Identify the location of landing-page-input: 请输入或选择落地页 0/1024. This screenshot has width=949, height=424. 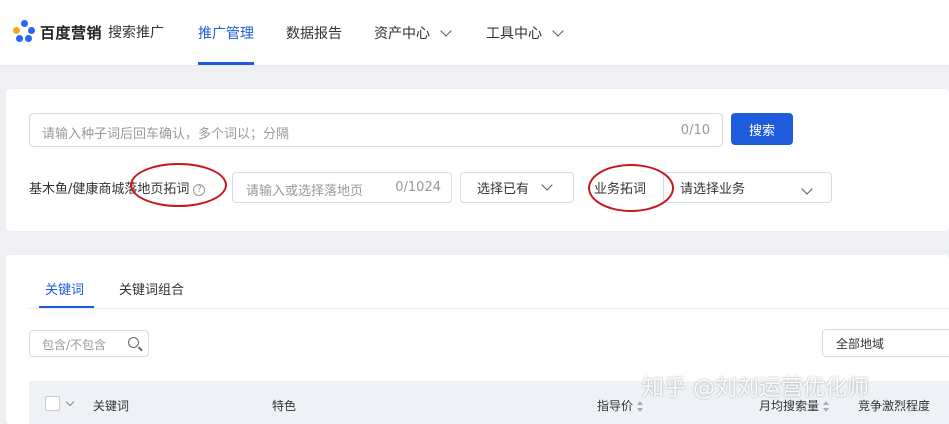
(342, 187).